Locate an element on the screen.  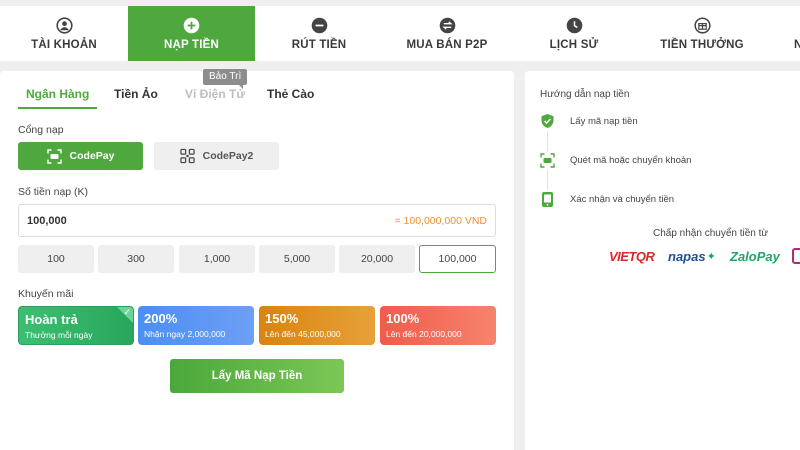
amount-value: 100,000 is located at coordinates (47, 220).